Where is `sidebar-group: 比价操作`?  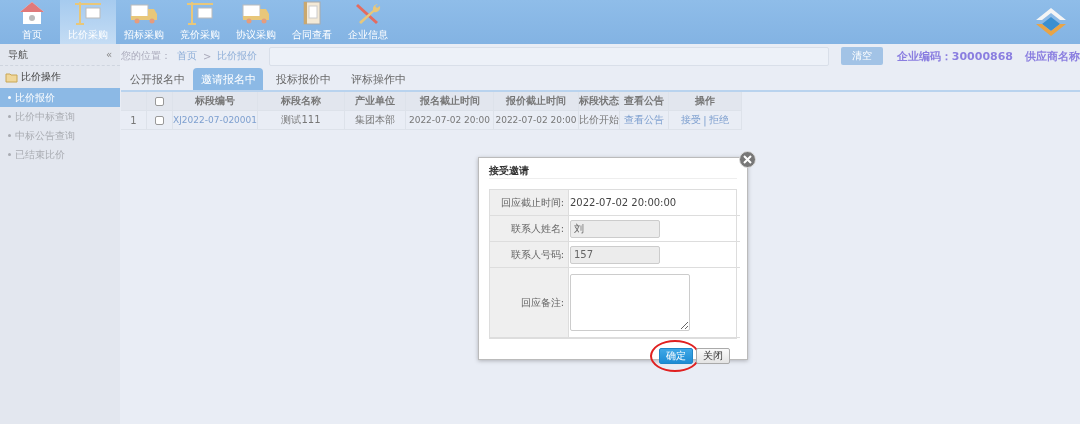 sidebar-group: 比价操作 is located at coordinates (41, 77).